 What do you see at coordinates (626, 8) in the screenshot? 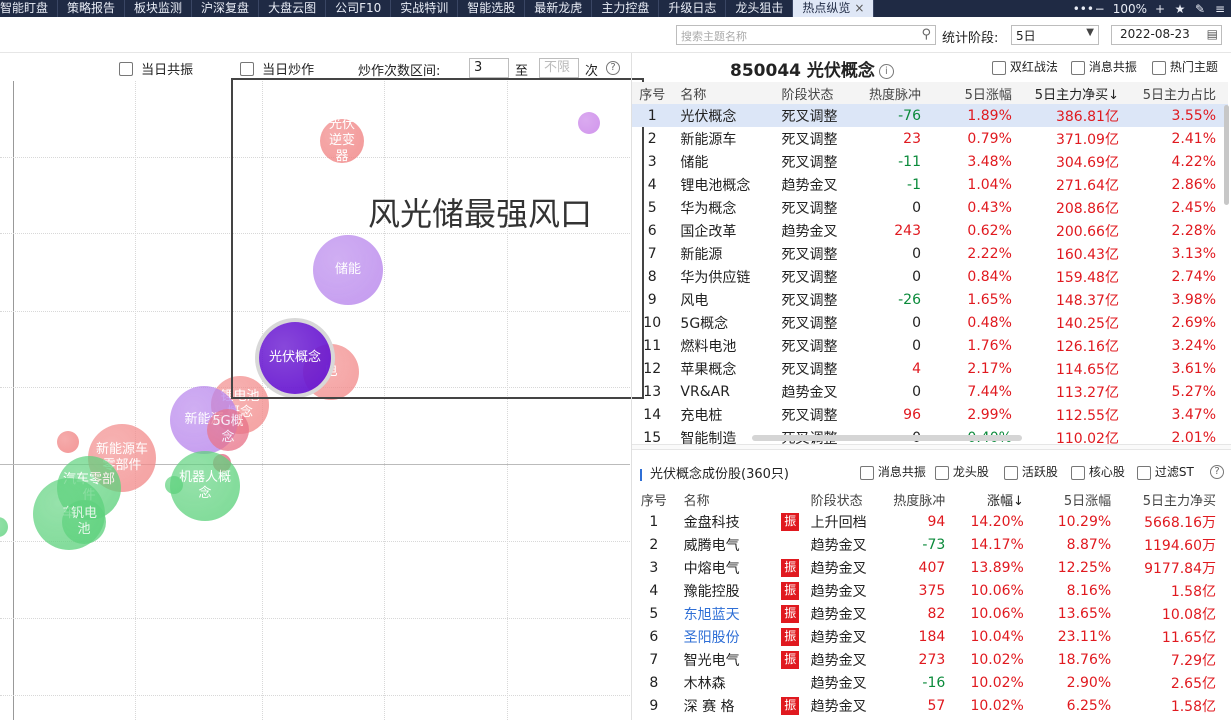
I see `tab-9: 主力控盘` at bounding box center [626, 8].